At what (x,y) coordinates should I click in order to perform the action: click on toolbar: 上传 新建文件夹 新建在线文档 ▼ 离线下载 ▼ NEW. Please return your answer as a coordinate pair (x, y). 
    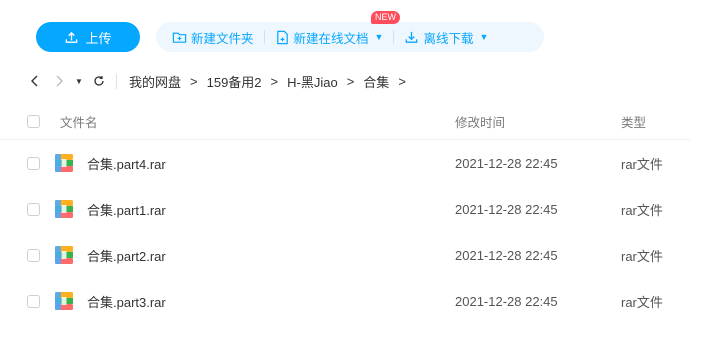
    Looking at the image, I should click on (363, 35).